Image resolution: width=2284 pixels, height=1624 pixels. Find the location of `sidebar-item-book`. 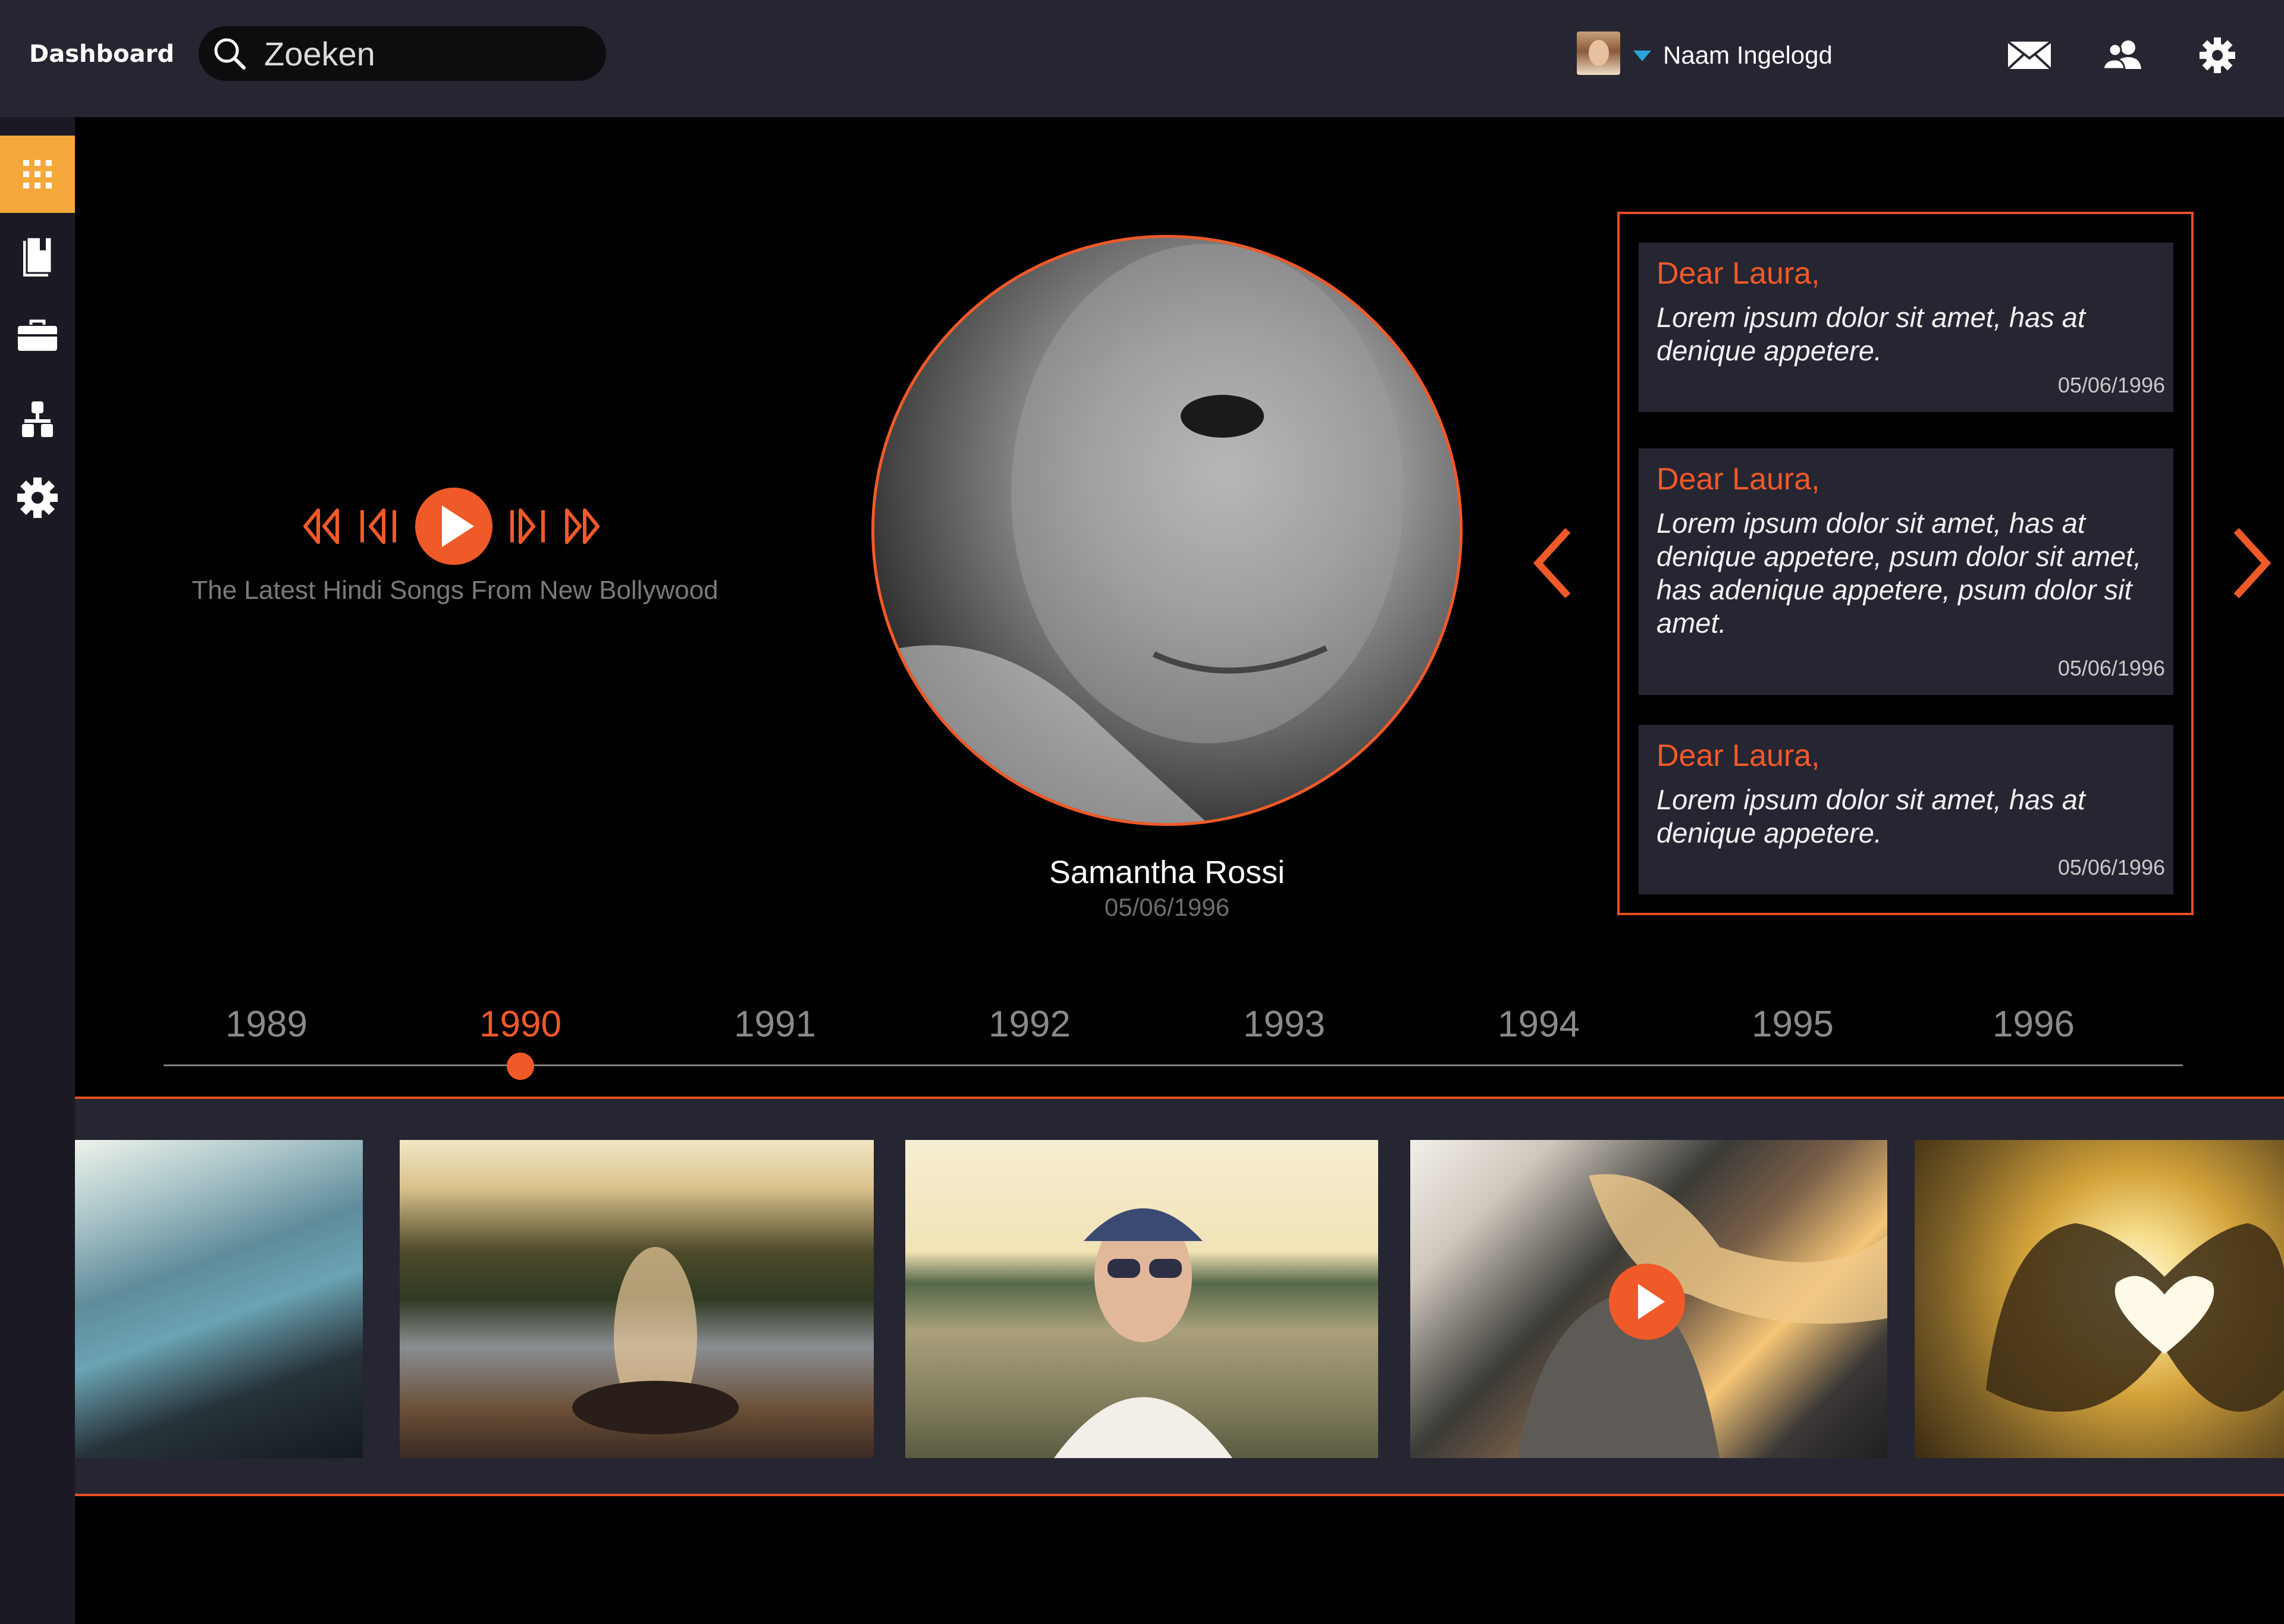

sidebar-item-book is located at coordinates (38, 258).